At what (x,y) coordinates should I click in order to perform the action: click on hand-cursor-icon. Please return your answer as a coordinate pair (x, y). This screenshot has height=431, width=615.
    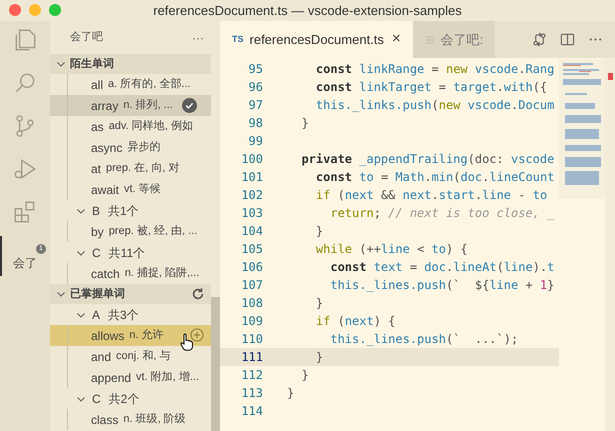
    Looking at the image, I should click on (187, 342).